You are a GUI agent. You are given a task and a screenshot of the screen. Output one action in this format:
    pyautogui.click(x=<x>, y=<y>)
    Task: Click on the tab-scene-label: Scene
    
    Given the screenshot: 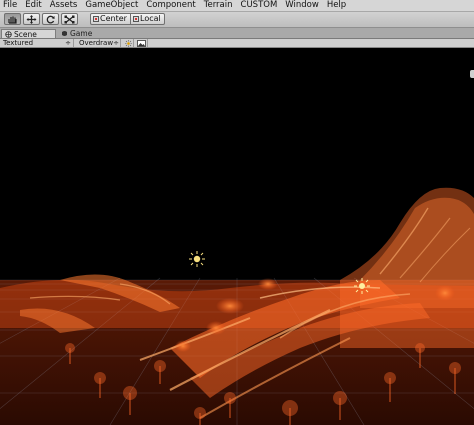 What is the action you would take?
    pyautogui.click(x=25, y=34)
    